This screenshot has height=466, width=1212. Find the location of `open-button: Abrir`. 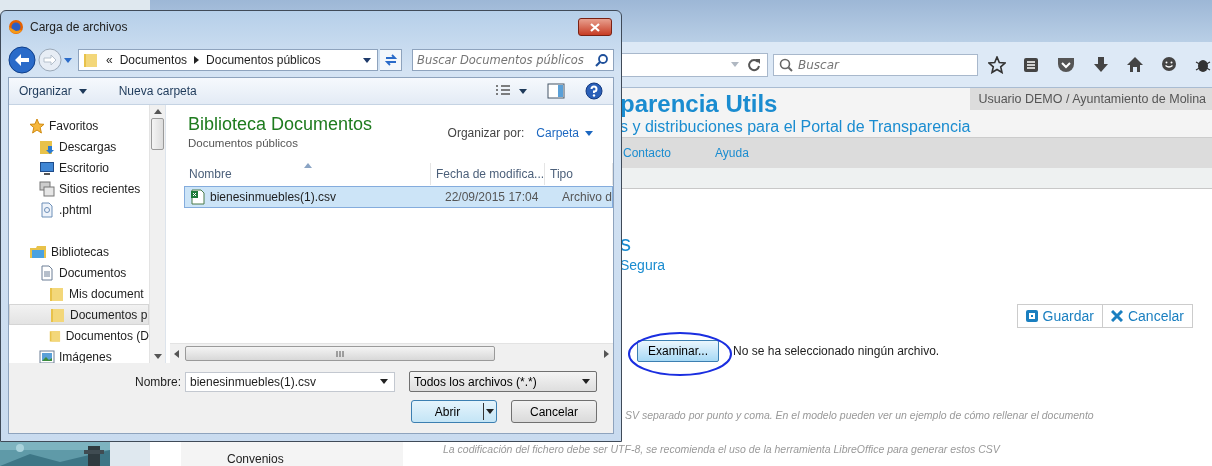

open-button: Abrir is located at coordinates (454, 411).